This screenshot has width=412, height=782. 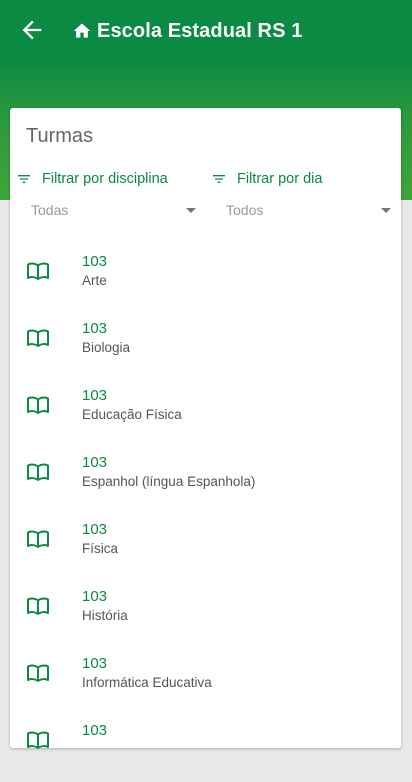 I want to click on disciplina-selected: Todas, so click(x=50, y=210).